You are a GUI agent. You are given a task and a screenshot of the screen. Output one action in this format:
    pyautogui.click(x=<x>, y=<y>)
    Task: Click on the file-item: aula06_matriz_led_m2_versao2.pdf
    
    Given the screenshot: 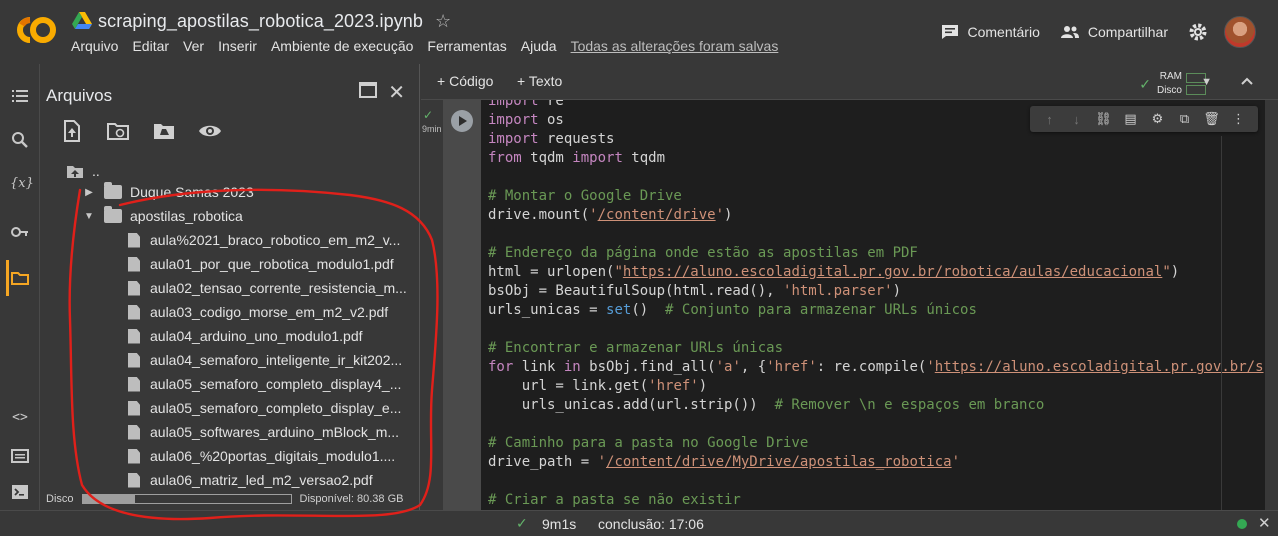 What is the action you would take?
    pyautogui.click(x=250, y=480)
    